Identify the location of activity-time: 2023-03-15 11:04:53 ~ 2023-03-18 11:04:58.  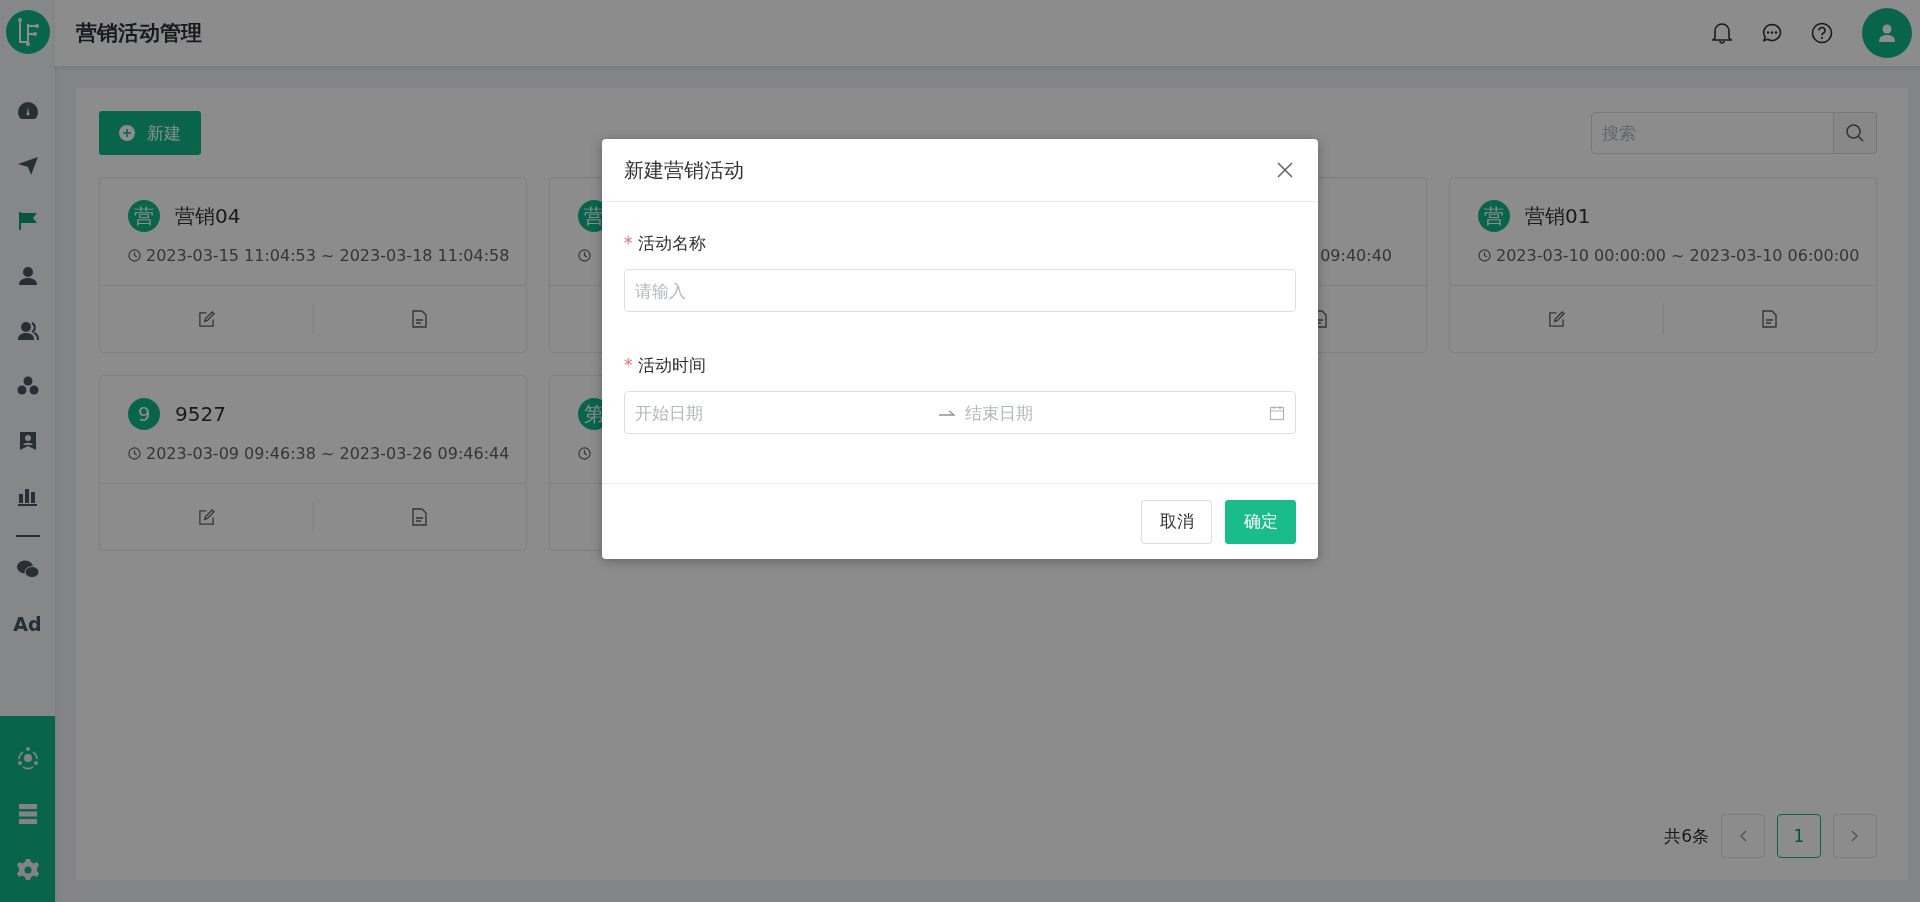
(328, 255).